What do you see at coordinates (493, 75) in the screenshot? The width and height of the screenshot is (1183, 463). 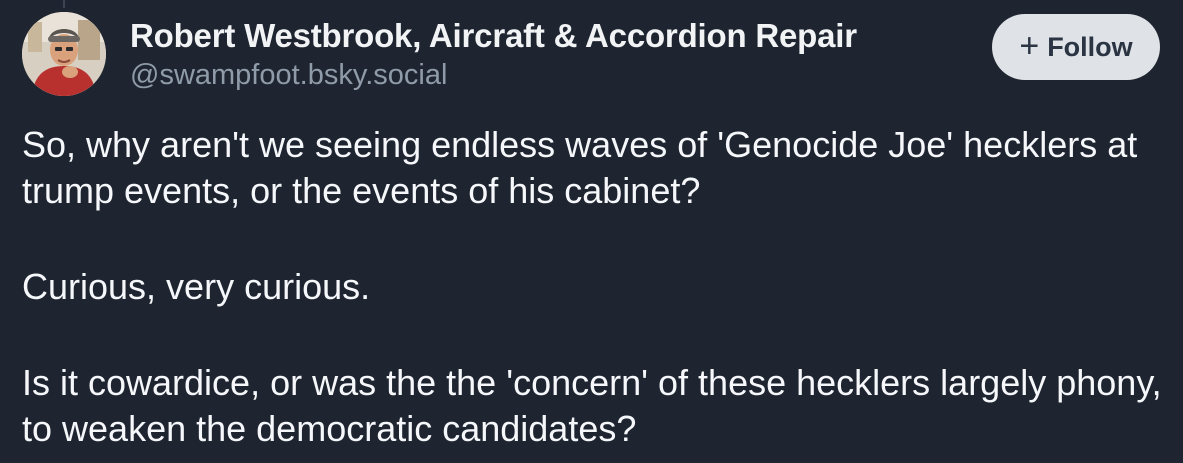 I see `author-handle: @swampfoot.bsky.social` at bounding box center [493, 75].